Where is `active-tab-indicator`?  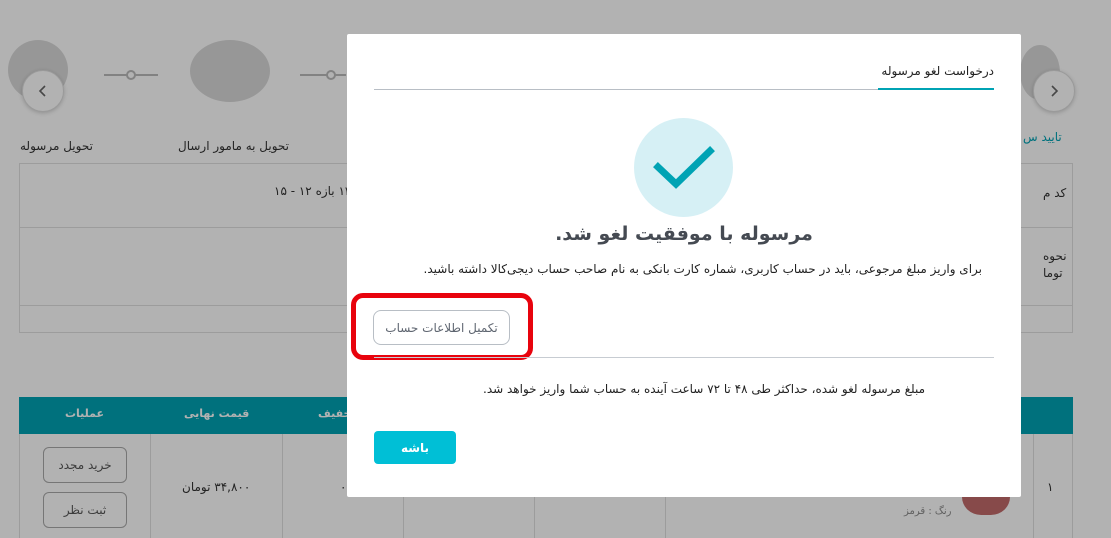
active-tab-indicator is located at coordinates (936, 89).